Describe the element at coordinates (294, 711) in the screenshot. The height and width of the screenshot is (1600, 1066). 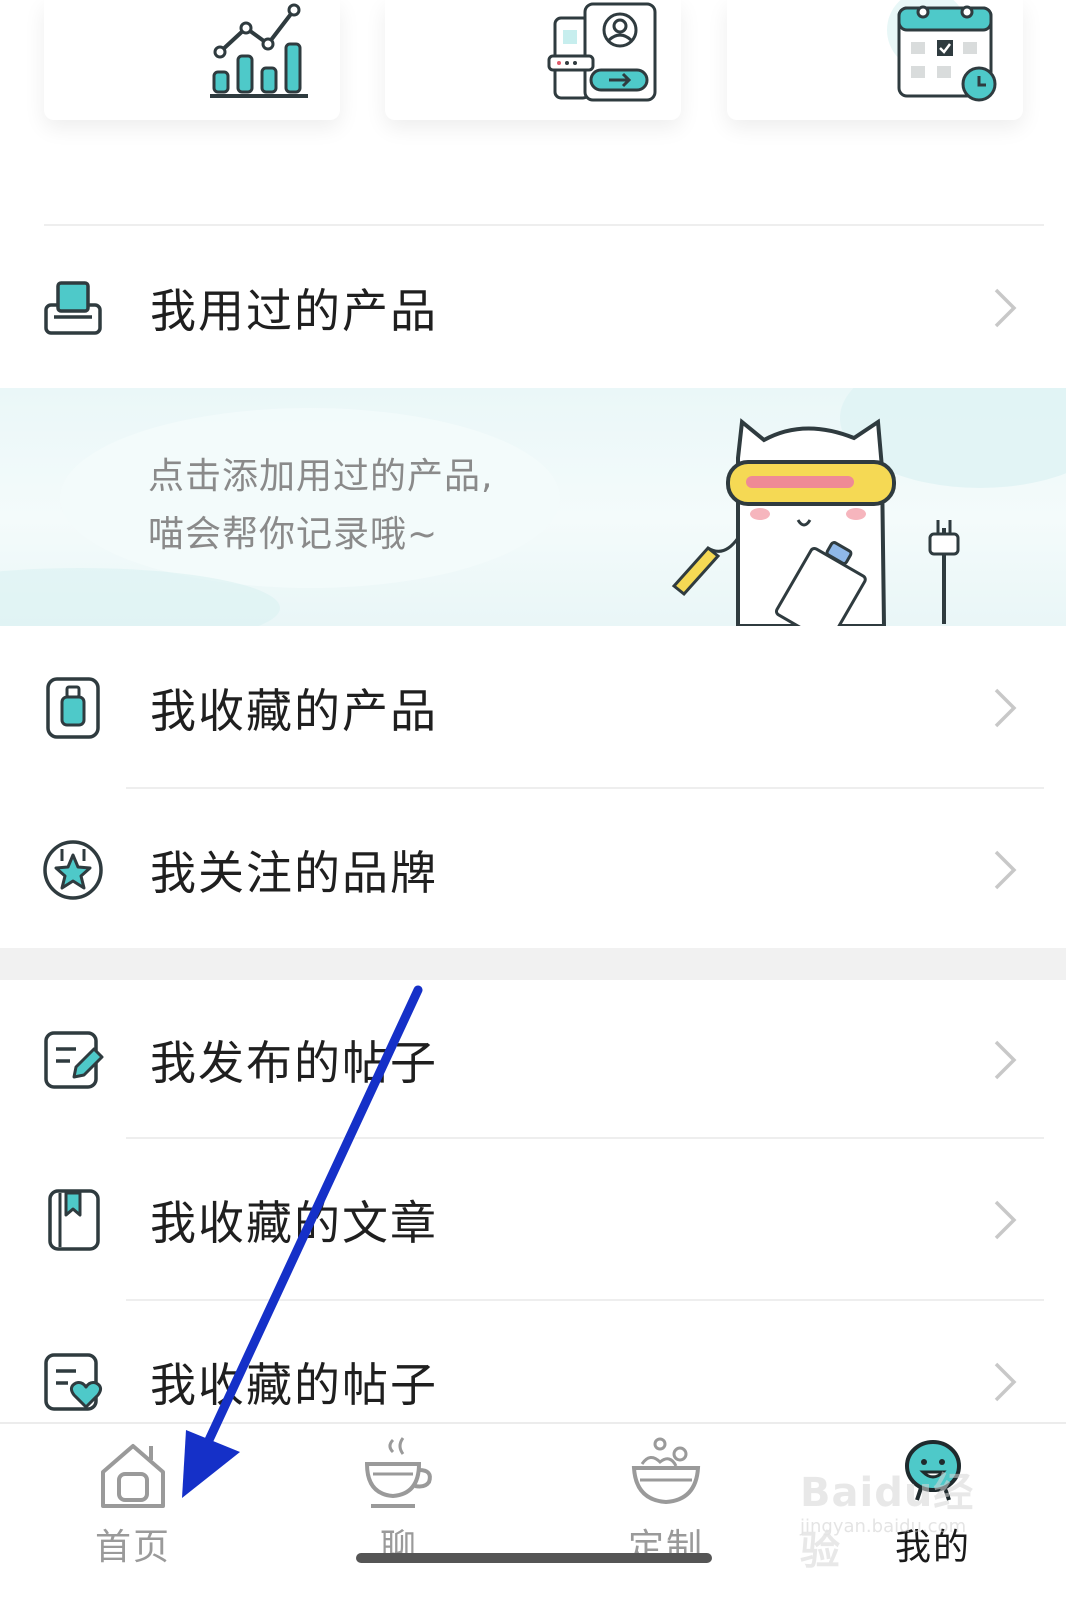
I see `menu-item-label: 我收藏的产品` at that location.